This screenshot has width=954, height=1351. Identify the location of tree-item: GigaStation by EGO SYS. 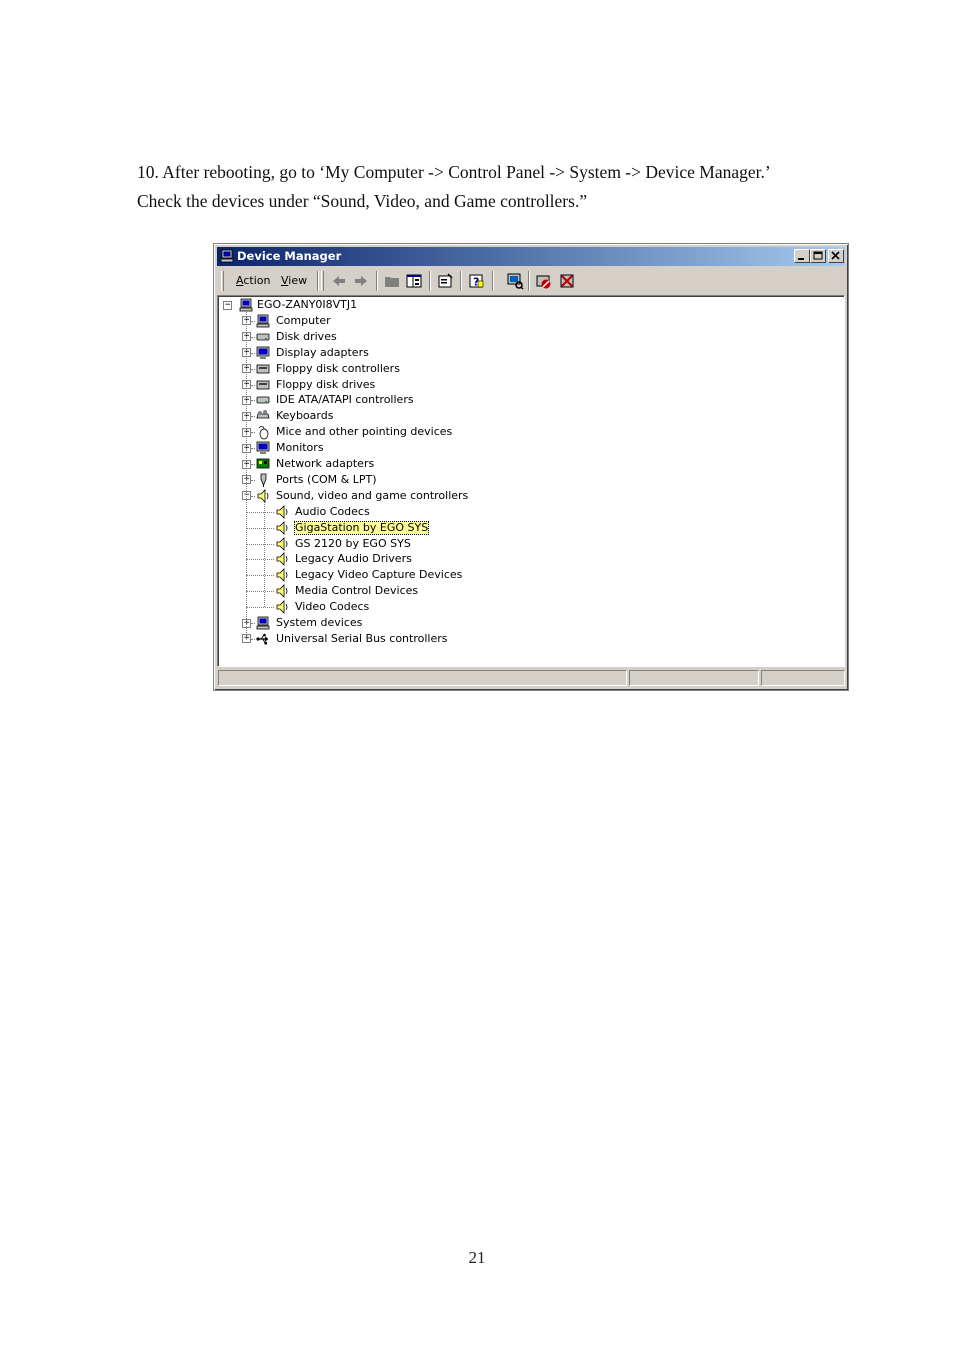
(528, 528).